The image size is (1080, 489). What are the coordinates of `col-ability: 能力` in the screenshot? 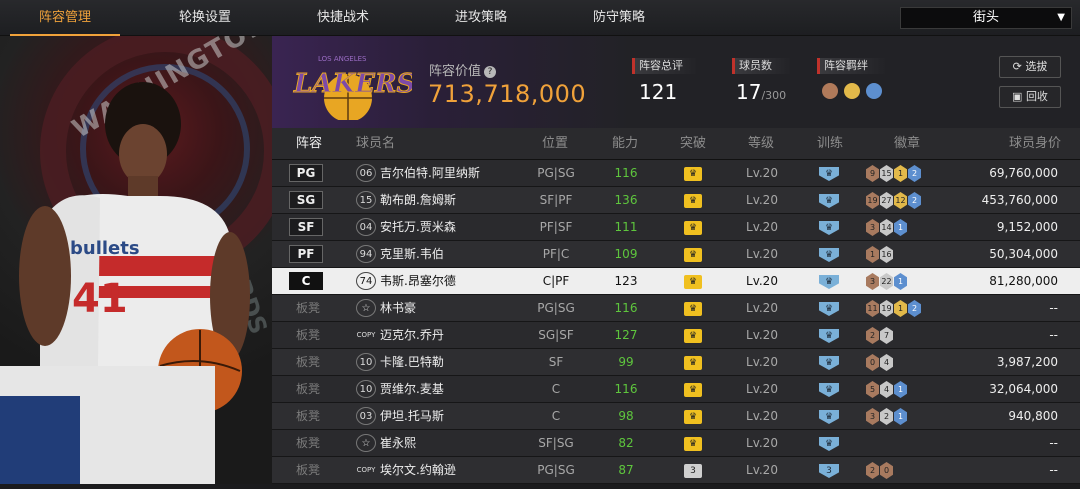 It's located at (625, 144).